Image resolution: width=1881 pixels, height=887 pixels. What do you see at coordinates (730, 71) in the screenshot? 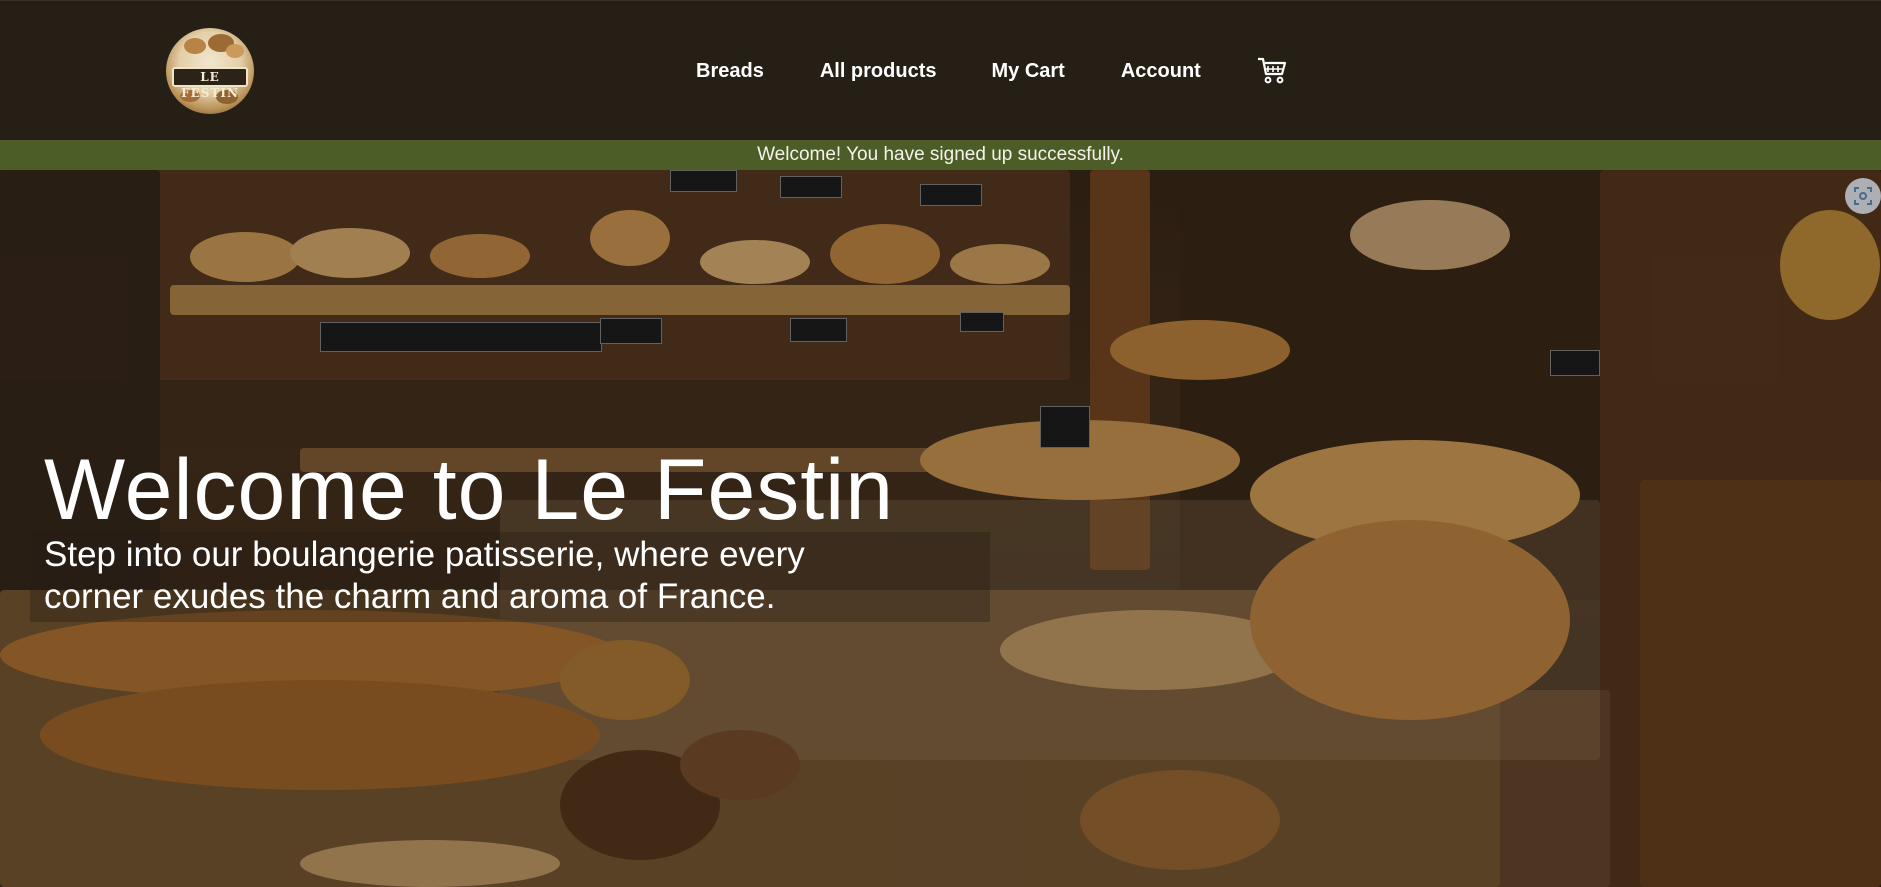
I see `nav-breads: Breads` at bounding box center [730, 71].